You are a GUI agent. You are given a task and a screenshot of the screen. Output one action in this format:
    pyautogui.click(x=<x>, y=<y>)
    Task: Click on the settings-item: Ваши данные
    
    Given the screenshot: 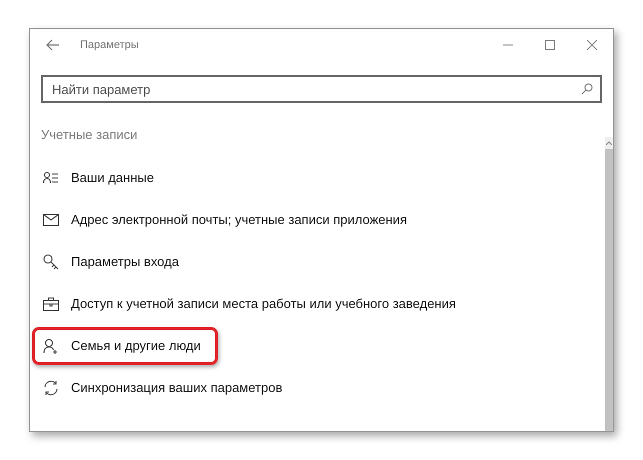 What is the action you would take?
    pyautogui.click(x=101, y=177)
    